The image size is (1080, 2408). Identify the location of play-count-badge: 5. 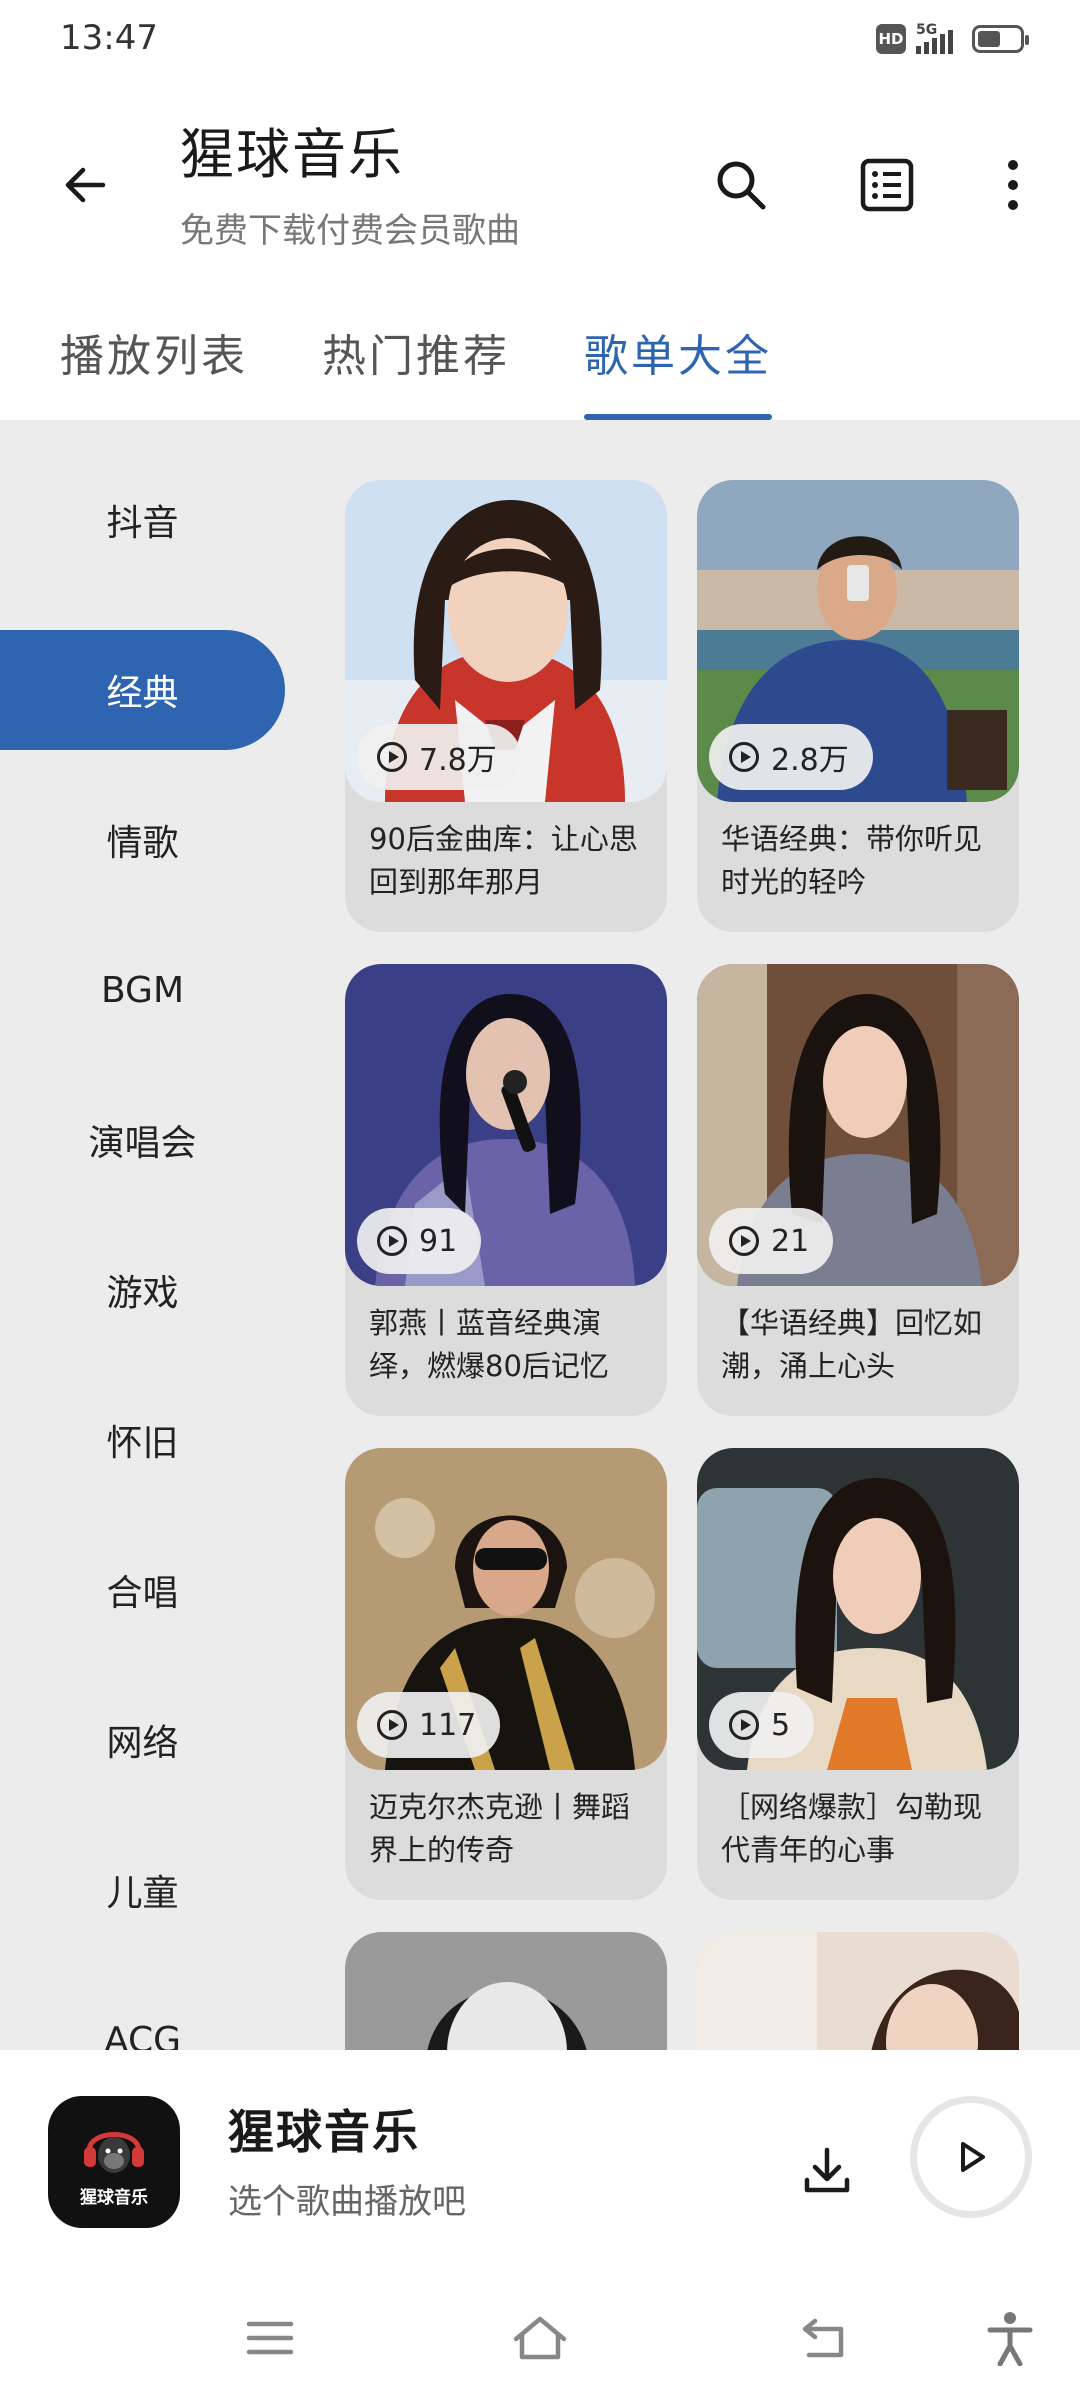
(762, 1725).